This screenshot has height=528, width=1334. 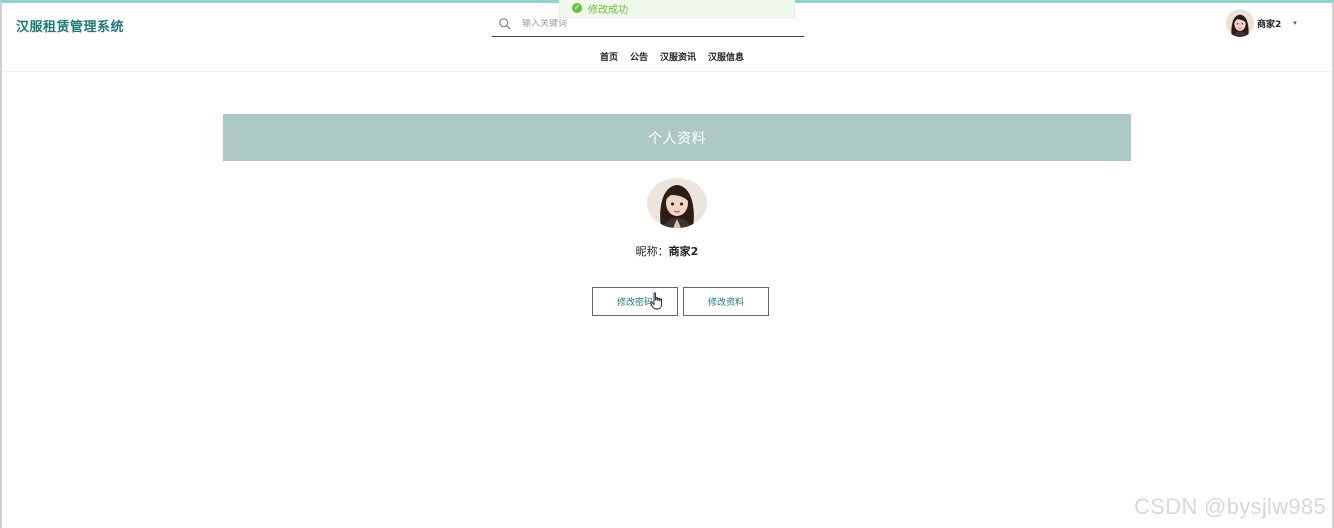 I want to click on watermark: CSDN @bysjlw985, so click(x=1230, y=506).